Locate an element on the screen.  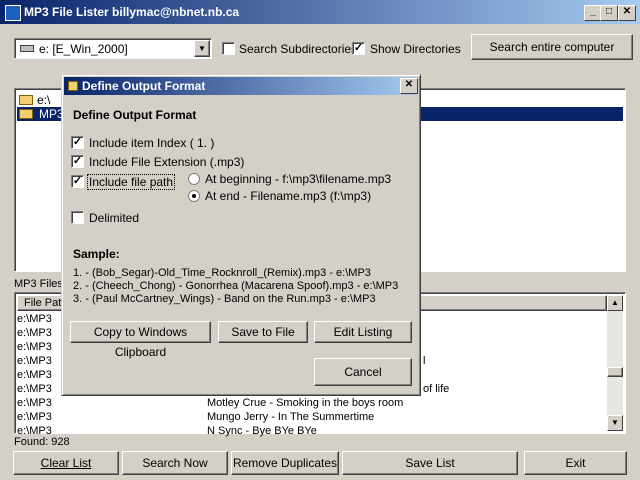
scrollbar-thumb is located at coordinates (615, 372).